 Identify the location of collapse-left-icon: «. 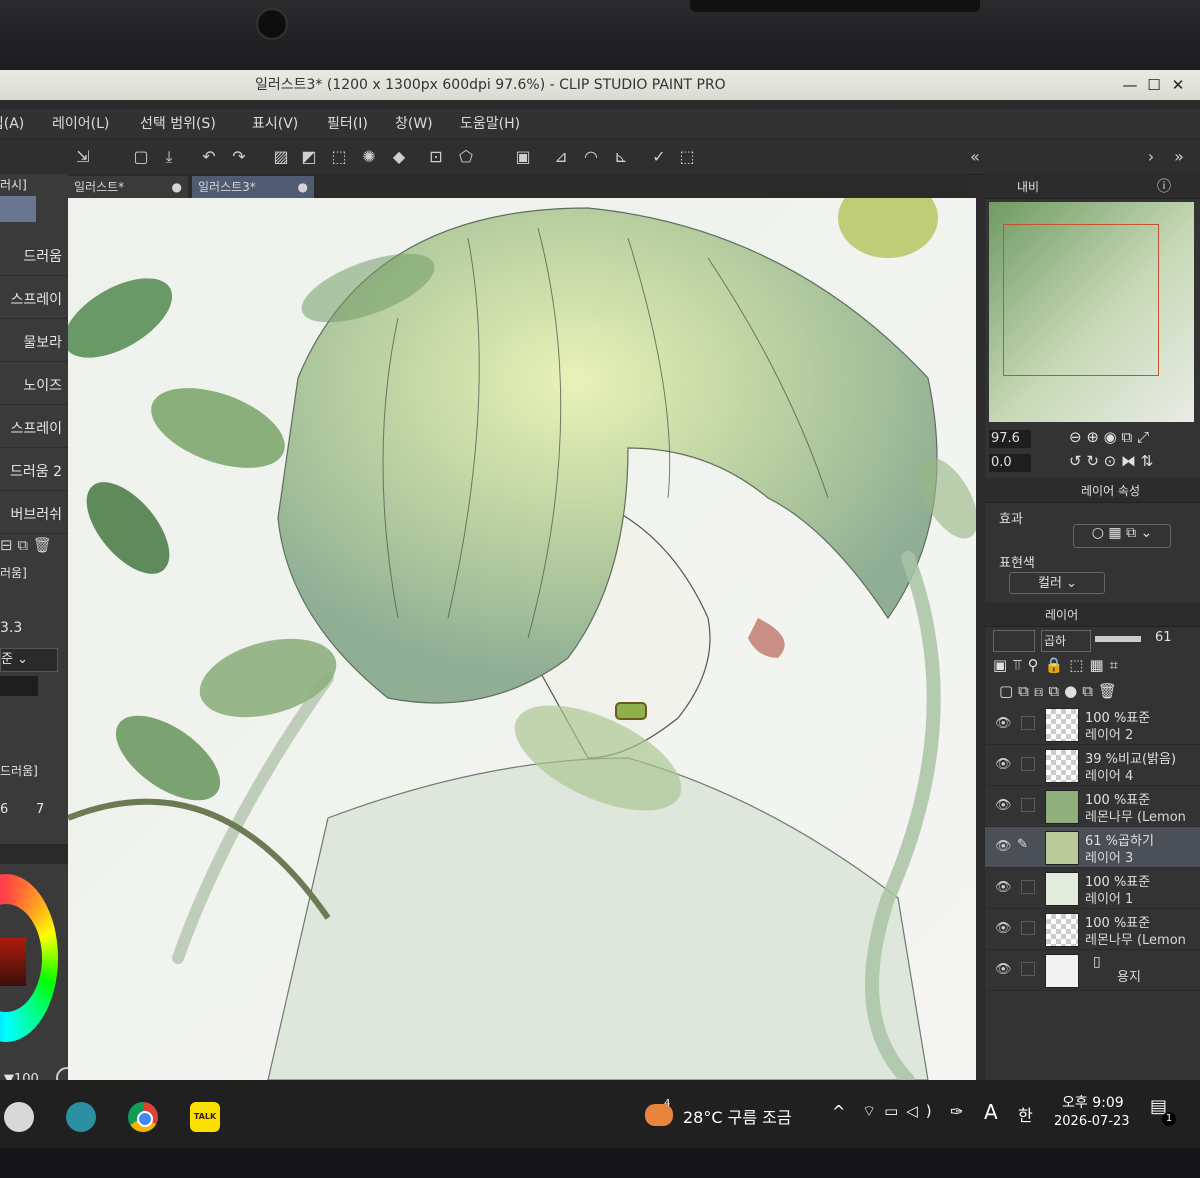
(975, 157).